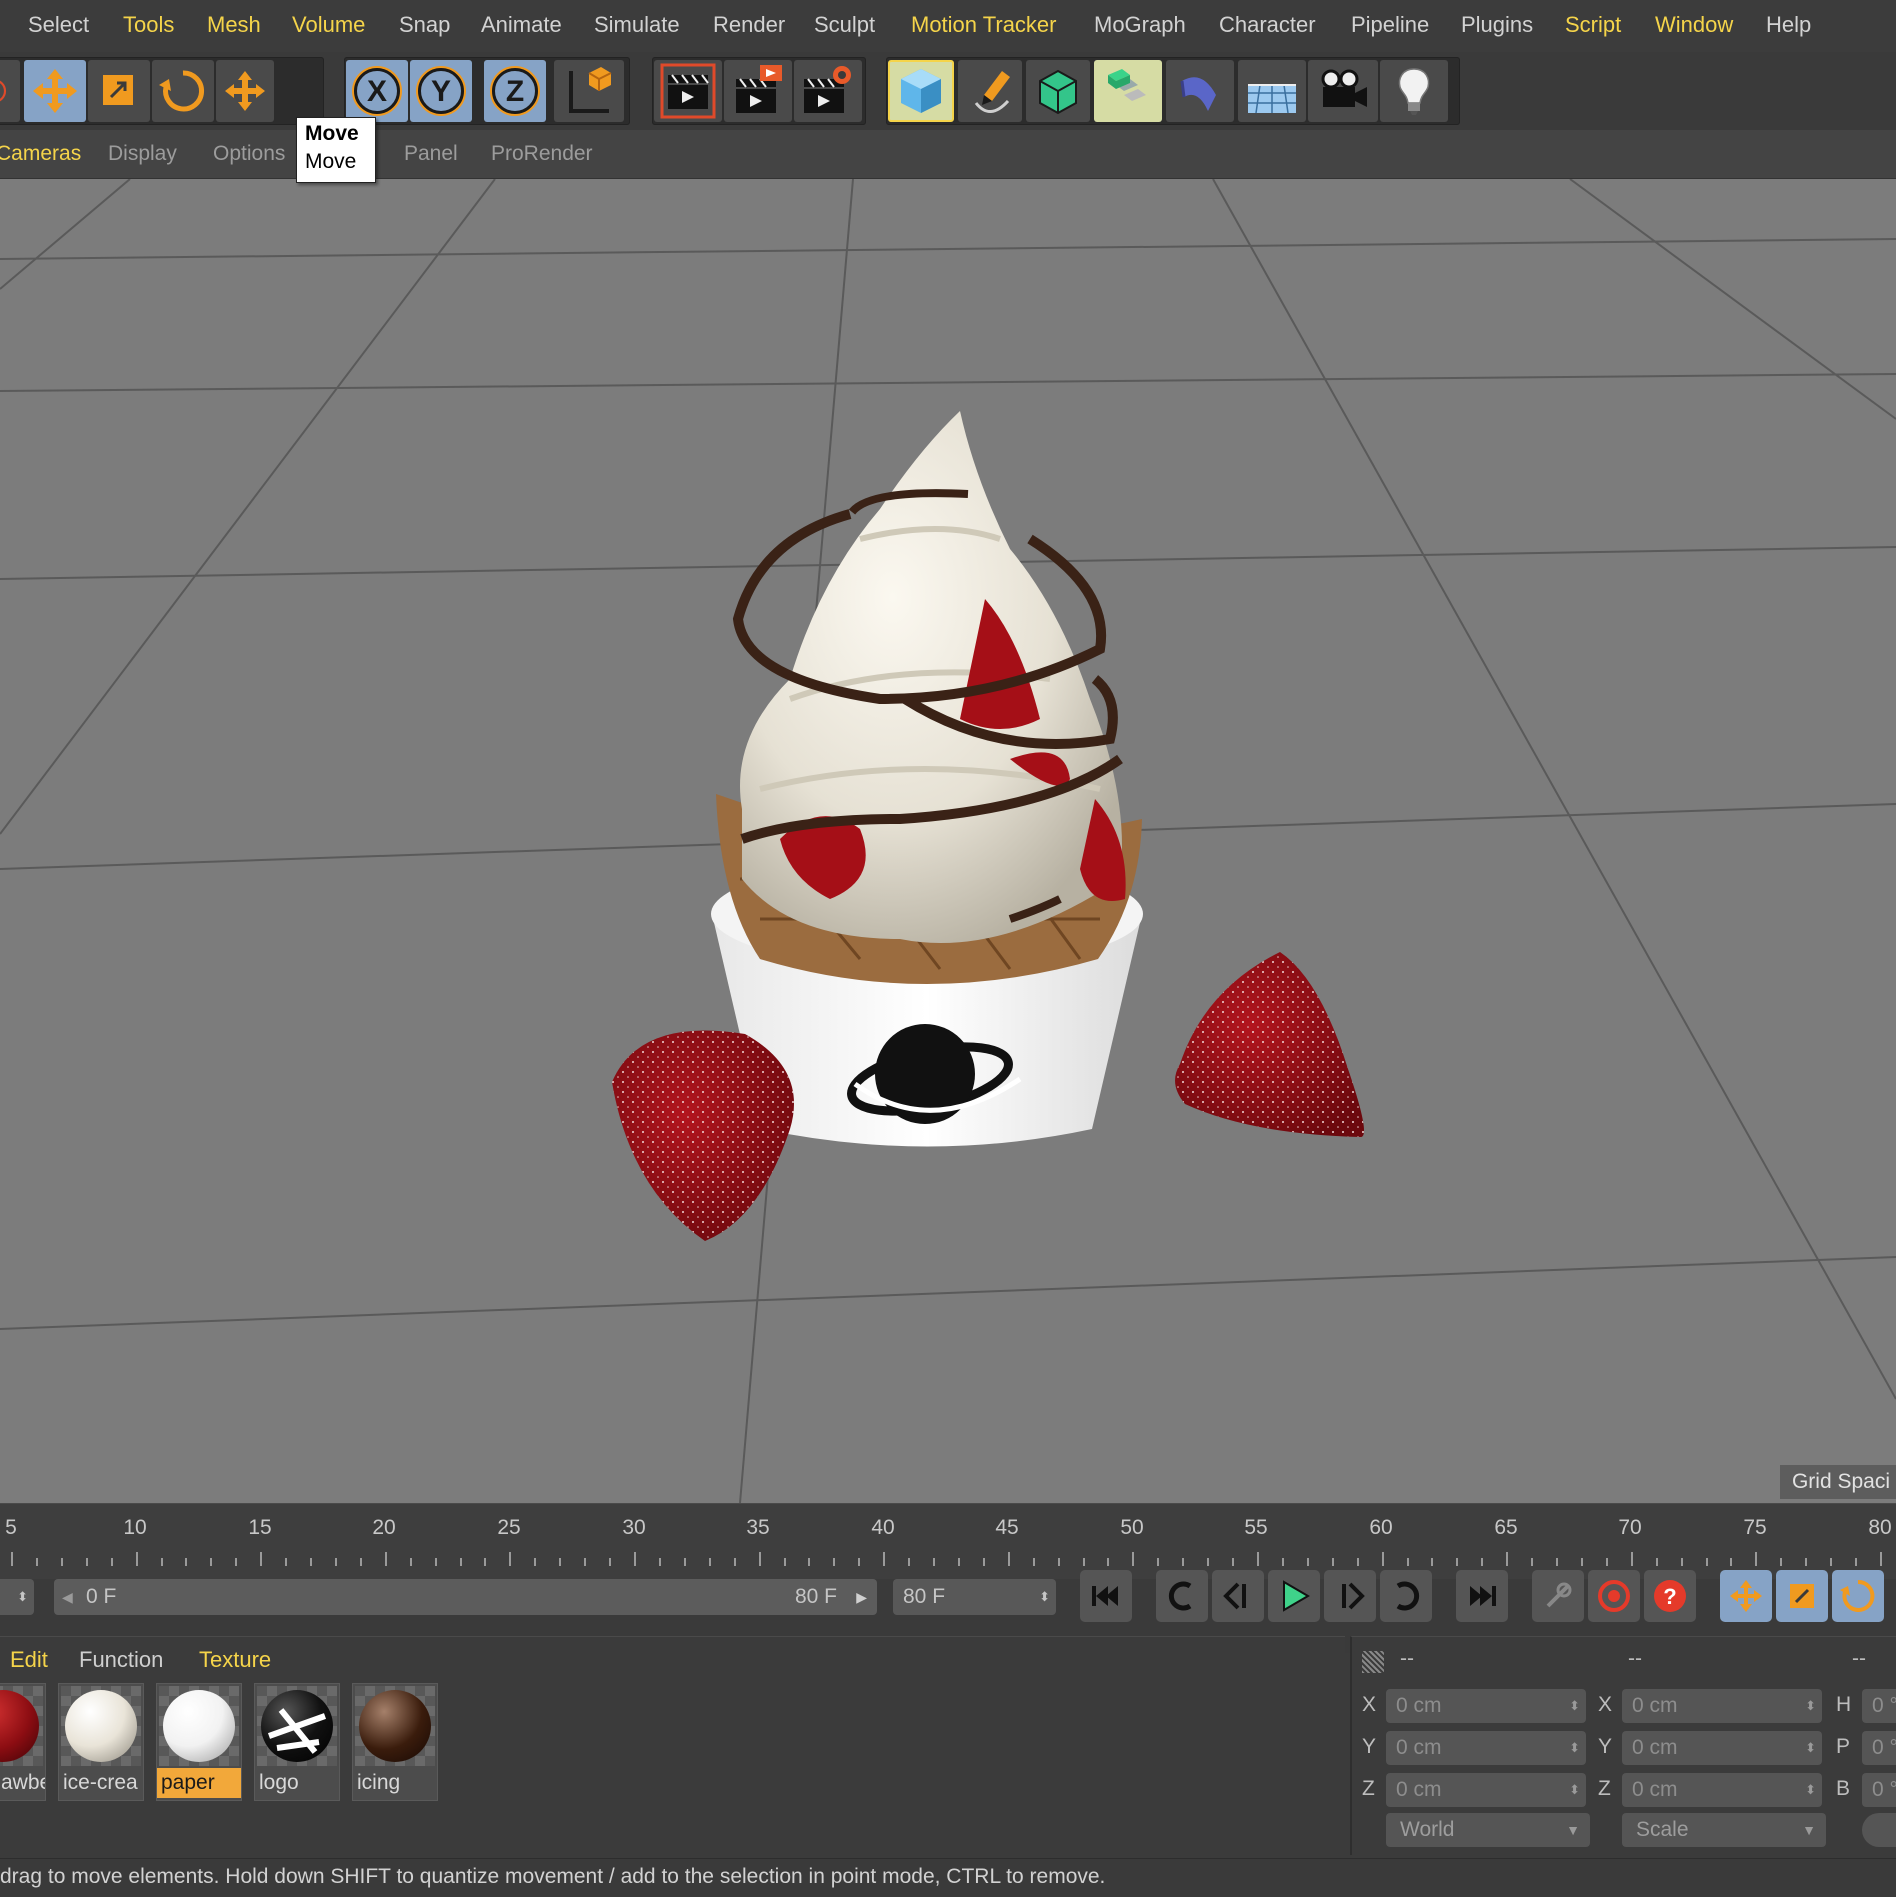  I want to click on array-icon, so click(1128, 91).